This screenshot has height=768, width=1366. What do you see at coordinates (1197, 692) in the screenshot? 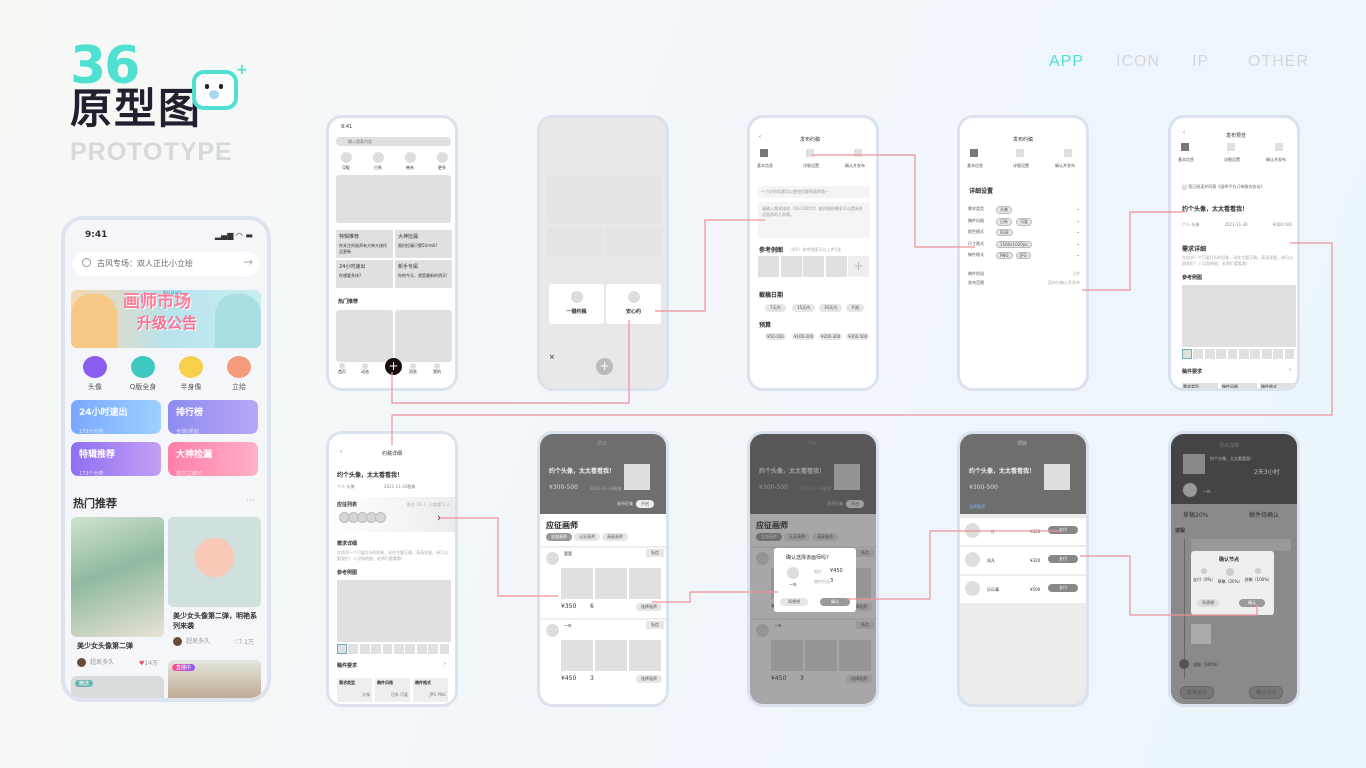
I see `contact-artist-button: 联系画师` at bounding box center [1197, 692].